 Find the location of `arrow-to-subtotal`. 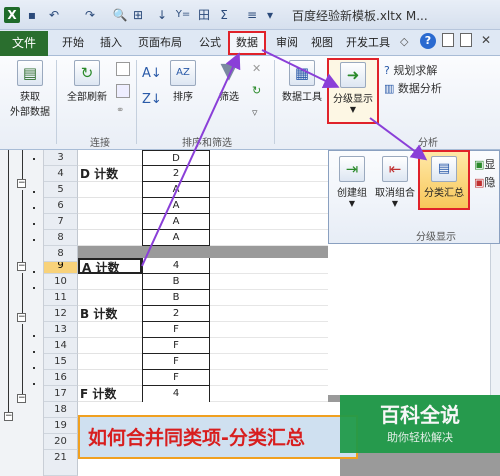

arrow-to-subtotal is located at coordinates (398, 139).